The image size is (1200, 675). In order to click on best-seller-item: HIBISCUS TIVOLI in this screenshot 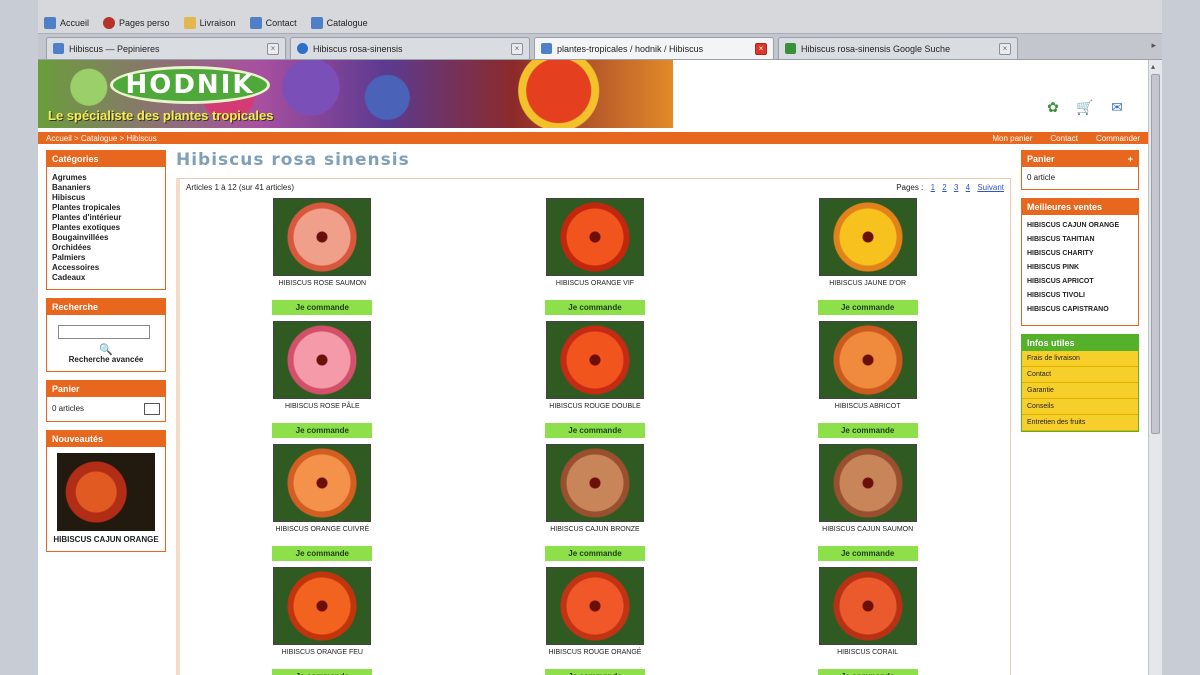, I will do `click(1080, 295)`.